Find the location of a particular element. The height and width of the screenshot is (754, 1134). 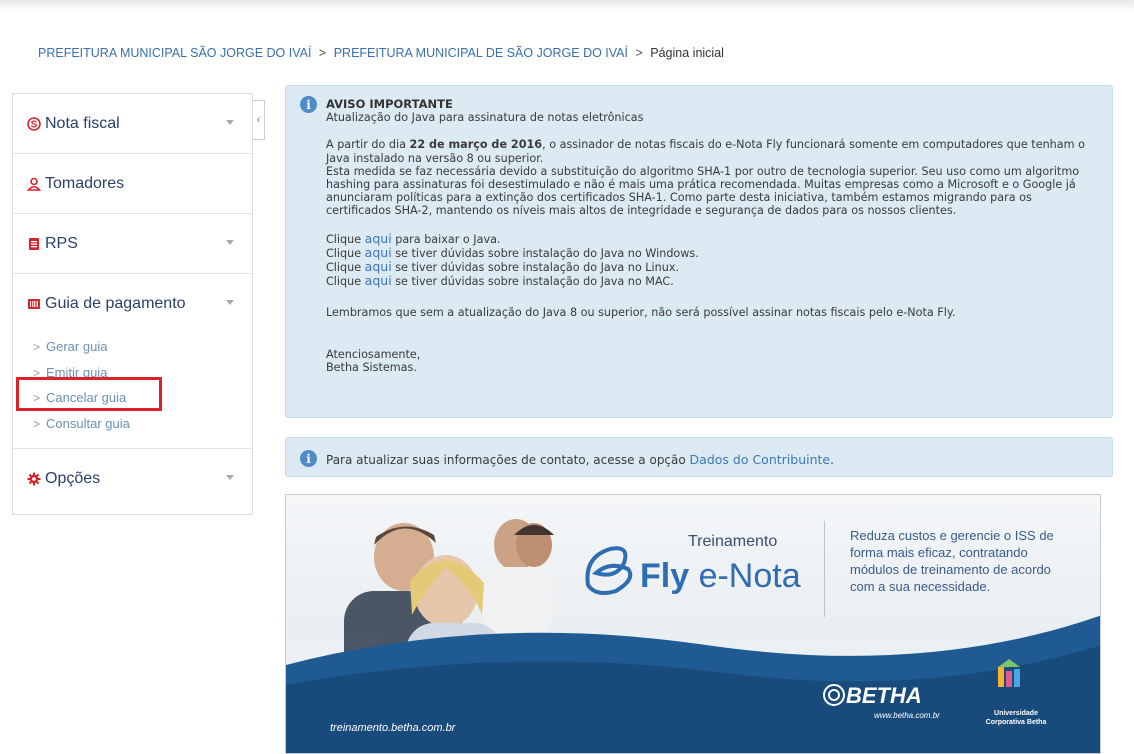

barcode-icon is located at coordinates (34, 304).